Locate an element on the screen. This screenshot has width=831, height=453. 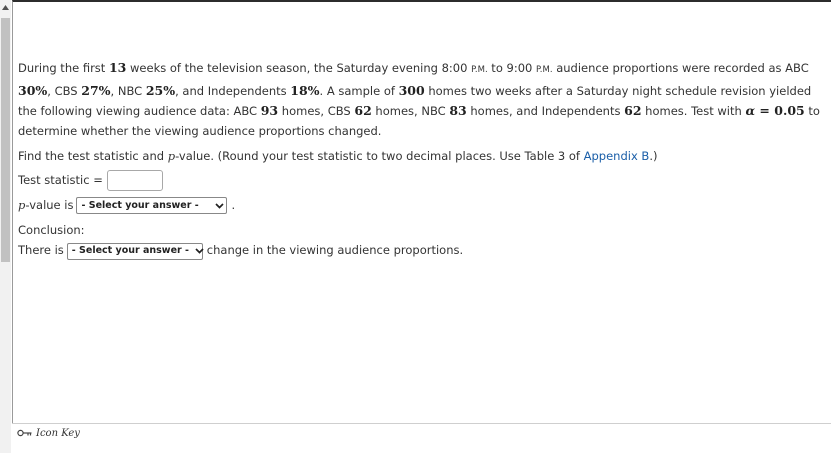
test-statistic-input is located at coordinates (134, 180).